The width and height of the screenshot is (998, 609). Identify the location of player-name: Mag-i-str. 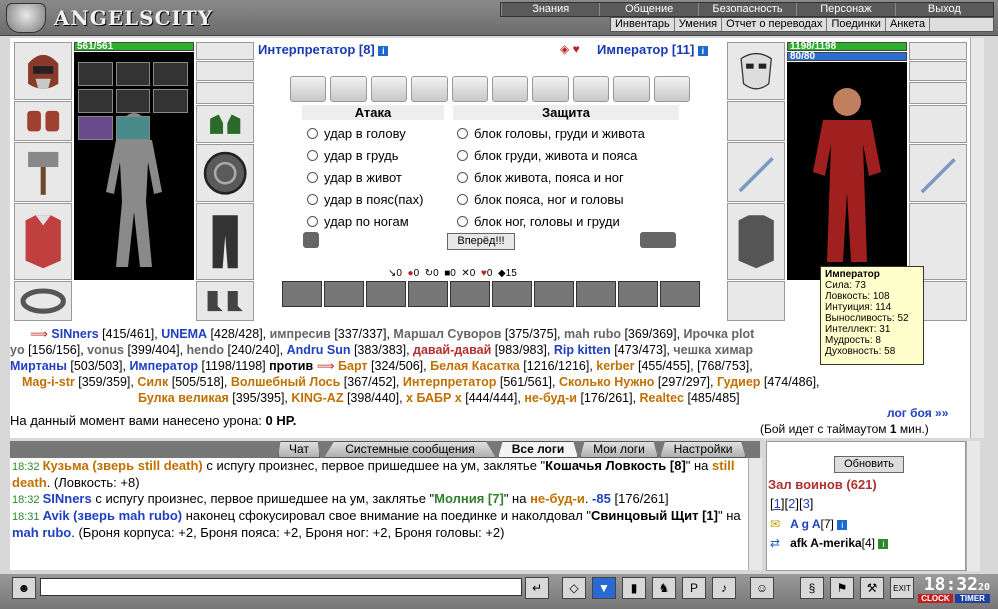
(48, 382).